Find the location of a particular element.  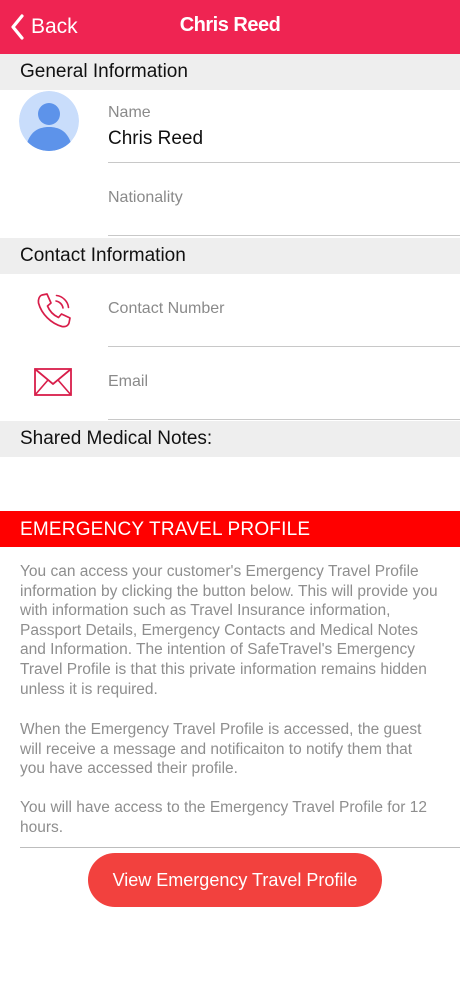

email-placeholder: Email is located at coordinates (128, 381).